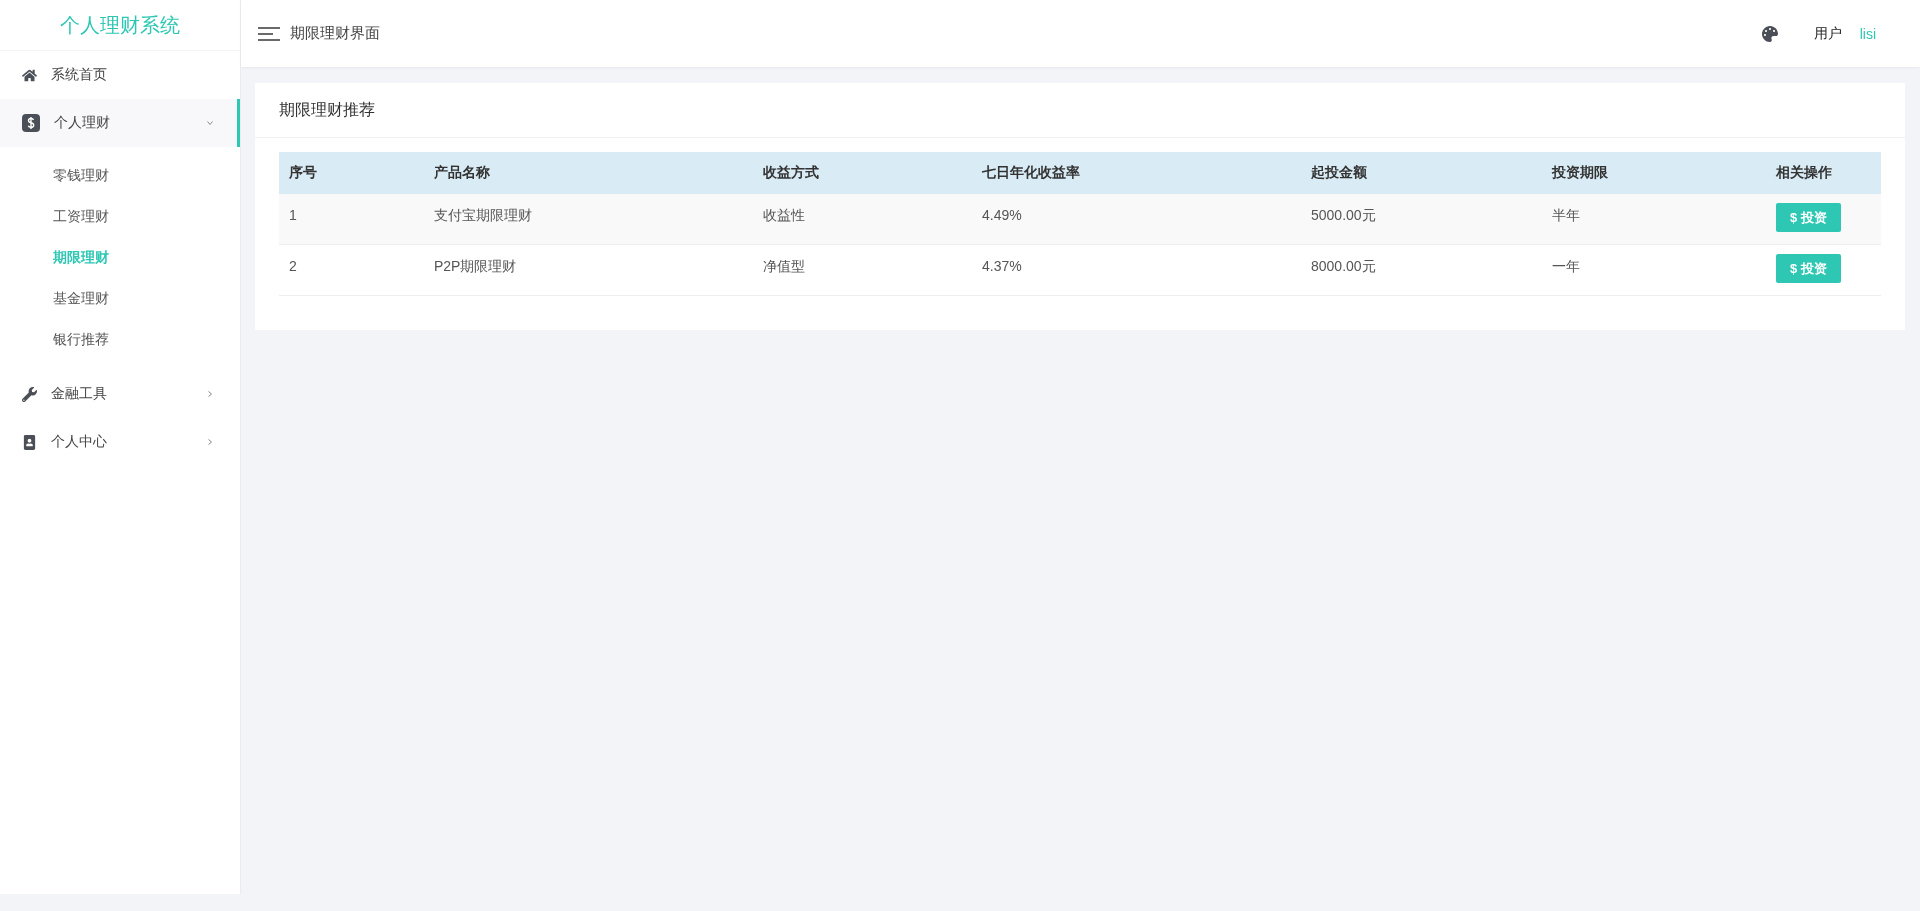 The height and width of the screenshot is (911, 1920). Describe the element at coordinates (120, 175) in the screenshot. I see `submenu-item: 零钱理财` at that location.